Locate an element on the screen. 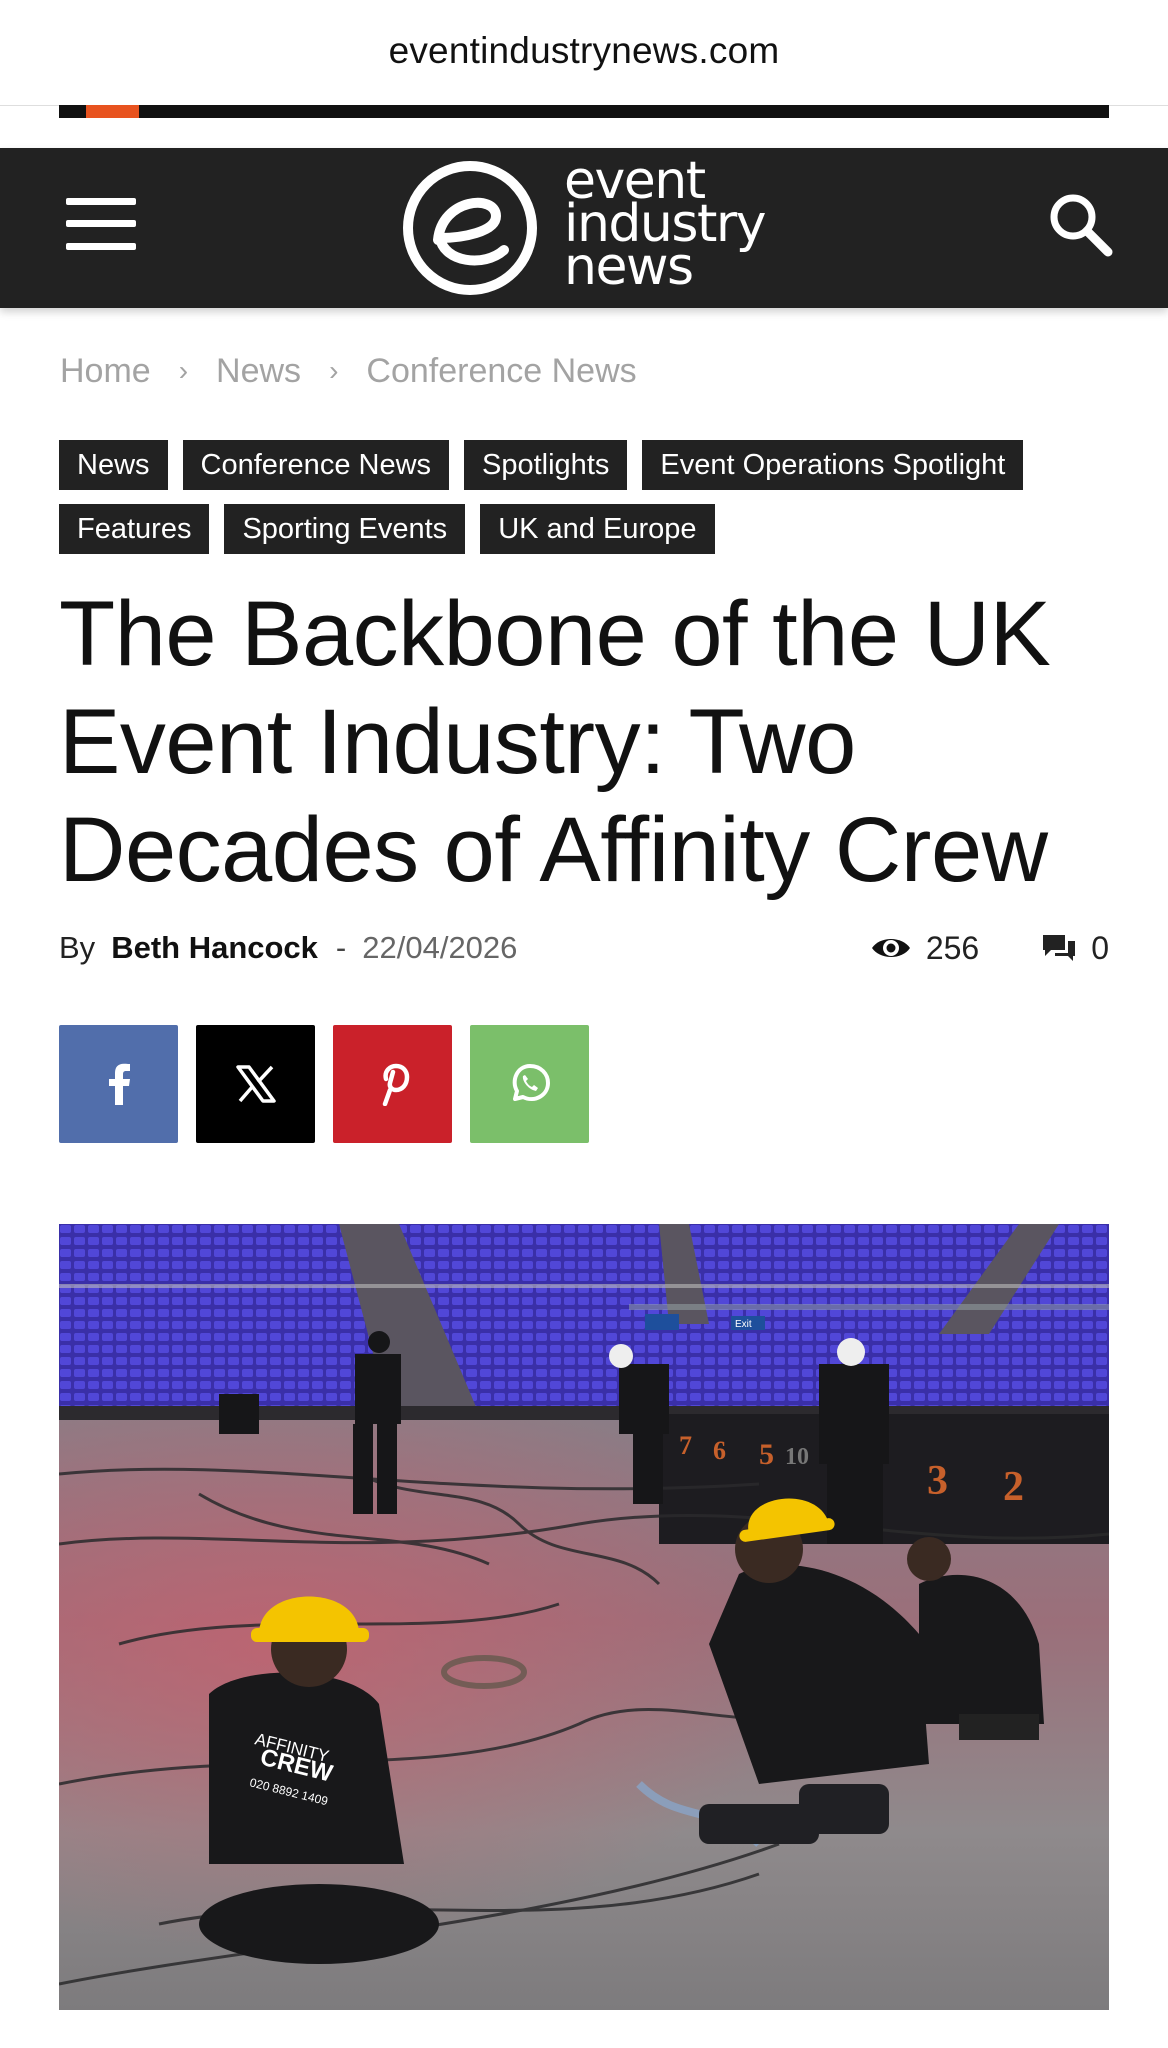 This screenshot has height=2048, width=1168. url-text: eventindustrynews.com is located at coordinates (584, 50).